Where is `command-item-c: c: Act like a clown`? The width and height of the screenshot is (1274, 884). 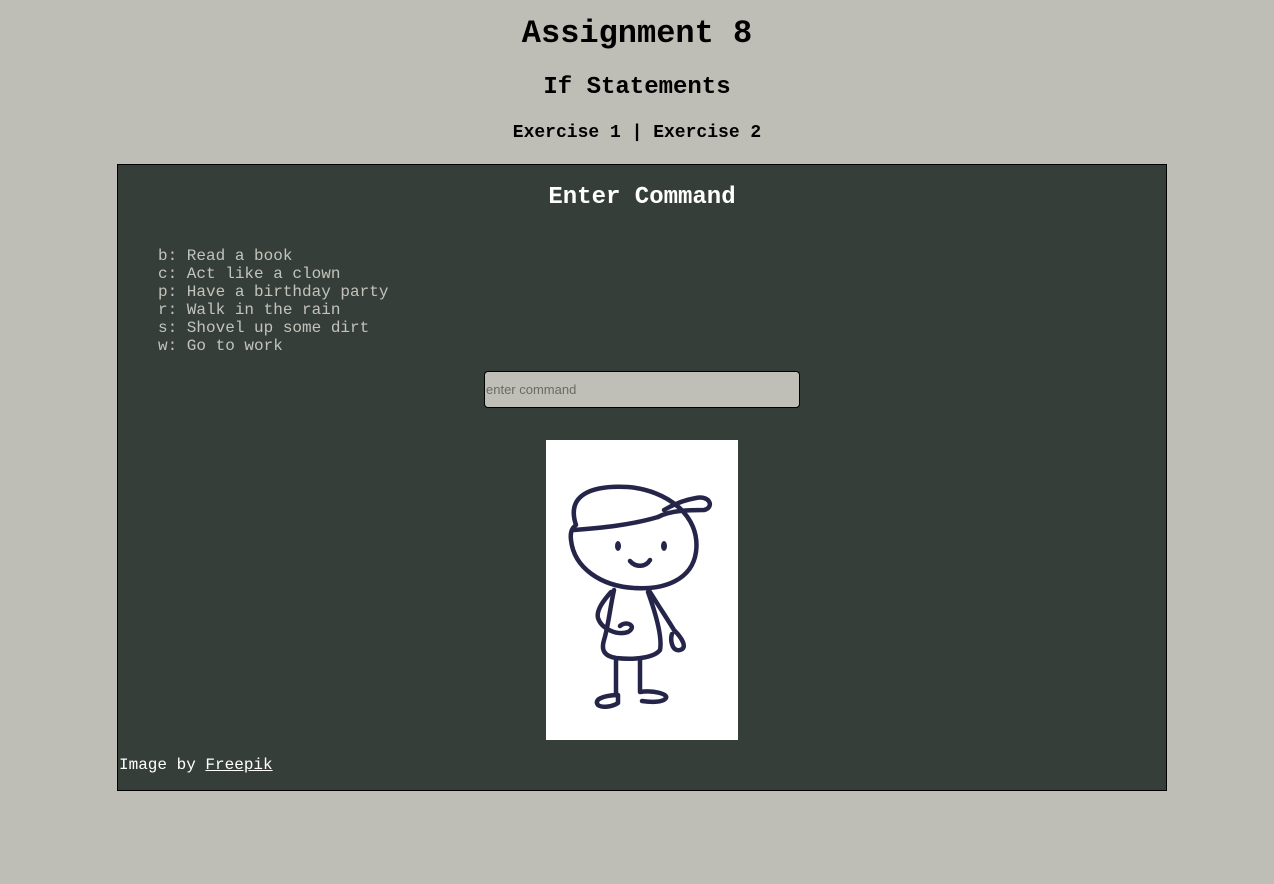 command-item-c: c: Act like a clown is located at coordinates (249, 274).